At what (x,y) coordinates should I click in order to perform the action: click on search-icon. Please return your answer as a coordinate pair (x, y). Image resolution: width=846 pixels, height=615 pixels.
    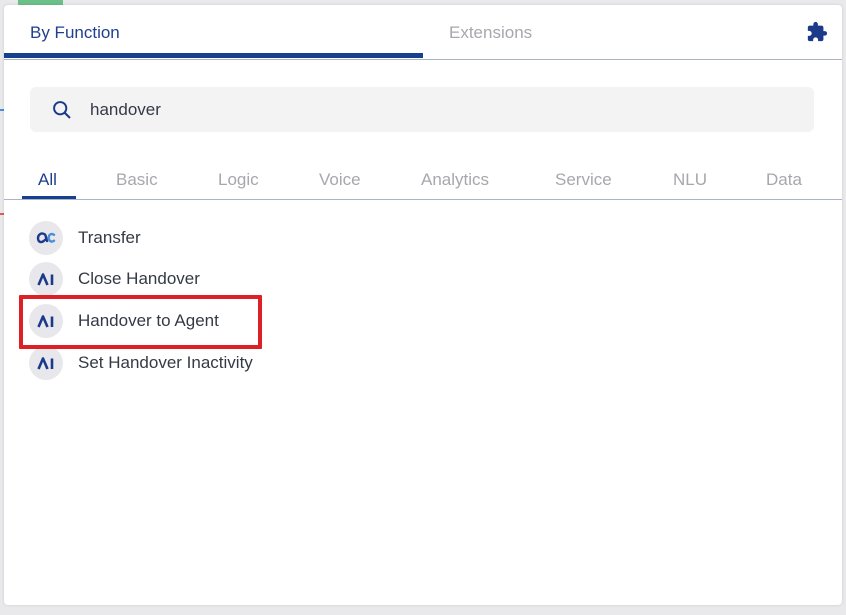
    Looking at the image, I should click on (62, 110).